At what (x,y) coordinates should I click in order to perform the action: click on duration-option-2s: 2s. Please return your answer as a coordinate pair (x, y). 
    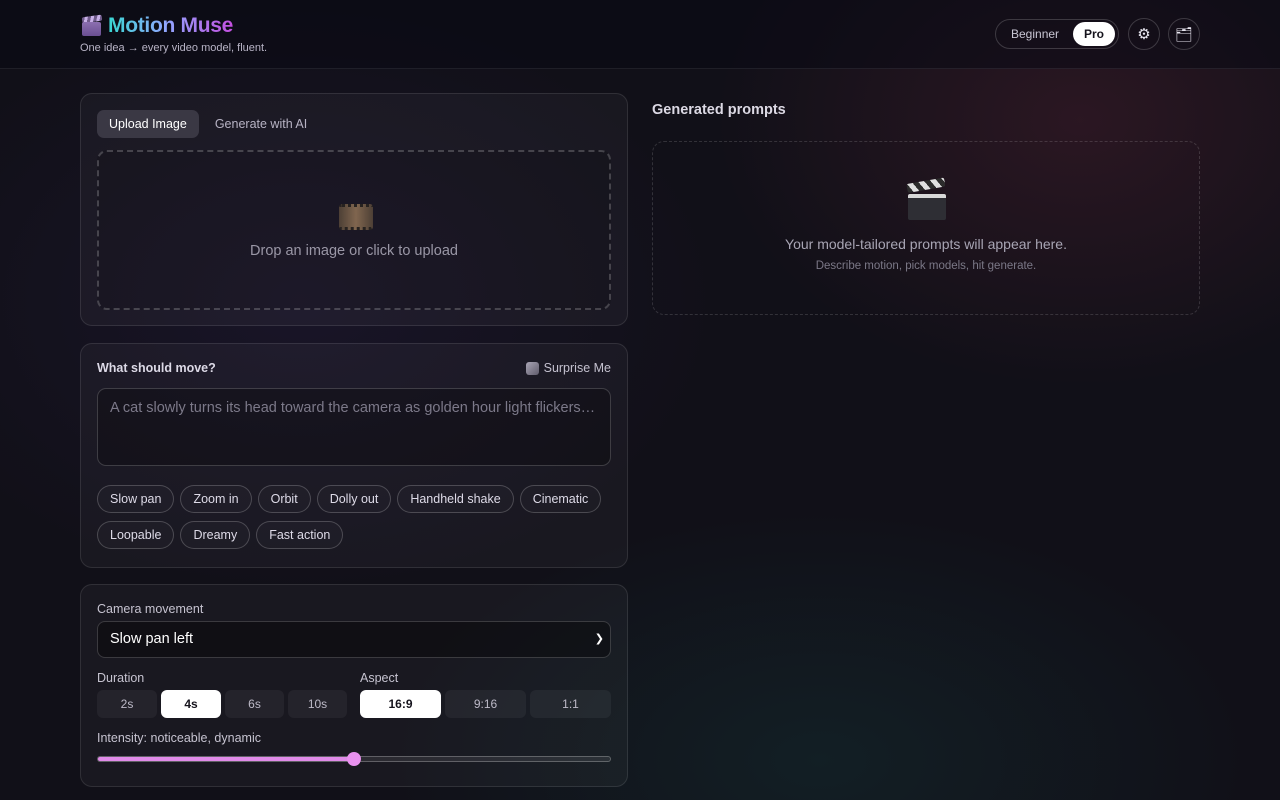
    Looking at the image, I should click on (127, 704).